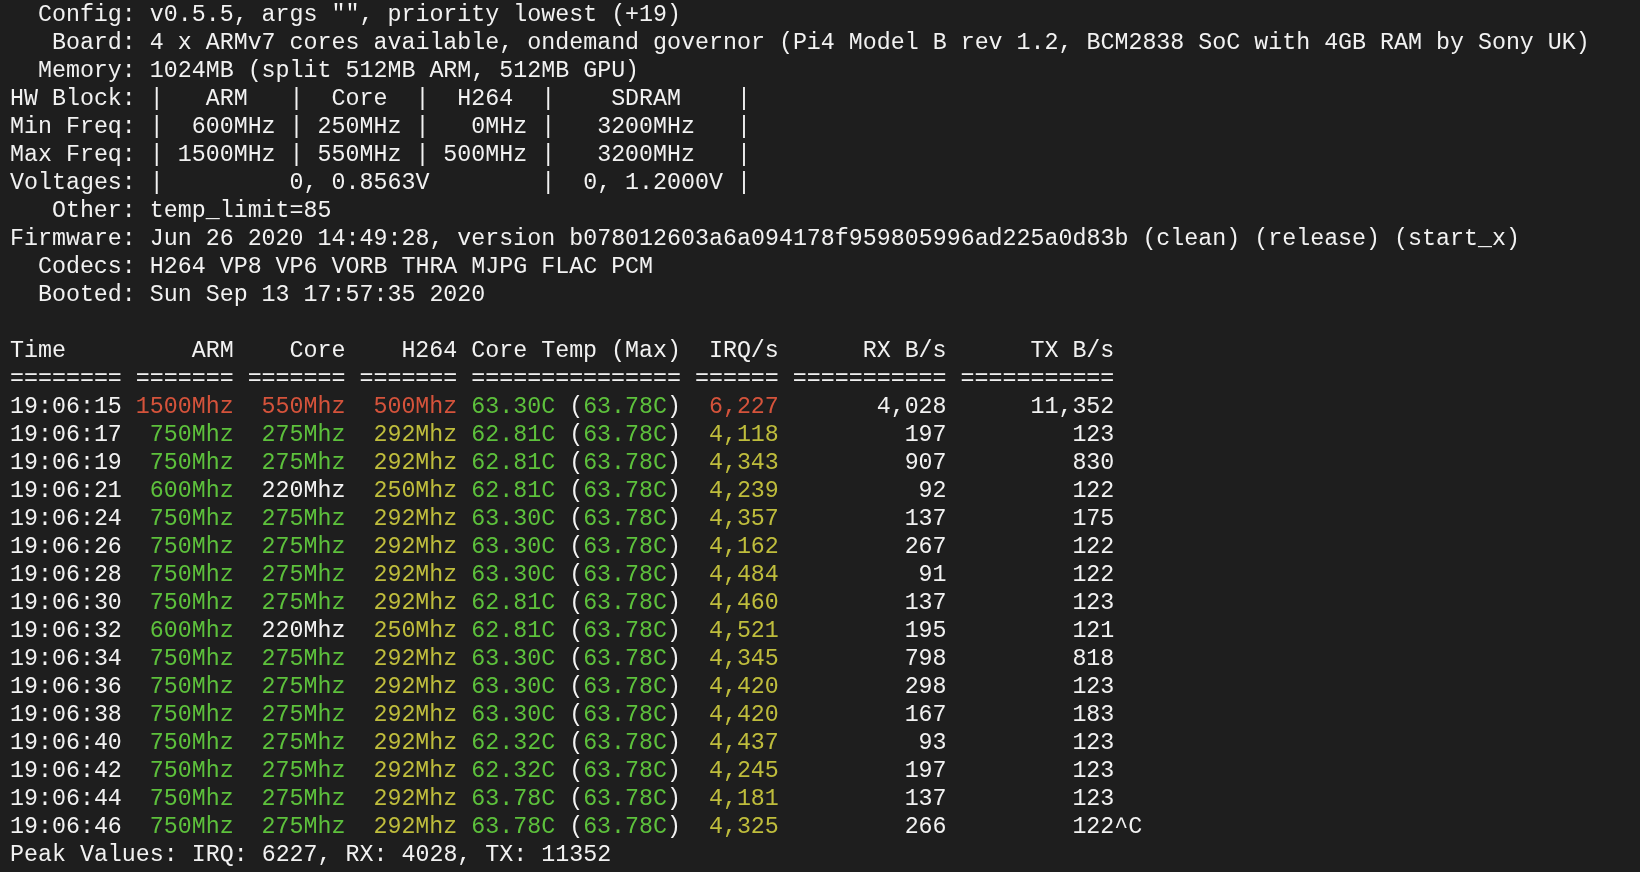 Image resolution: width=1640 pixels, height=872 pixels. I want to click on table-cell-text: 4,028, so click(911, 407).